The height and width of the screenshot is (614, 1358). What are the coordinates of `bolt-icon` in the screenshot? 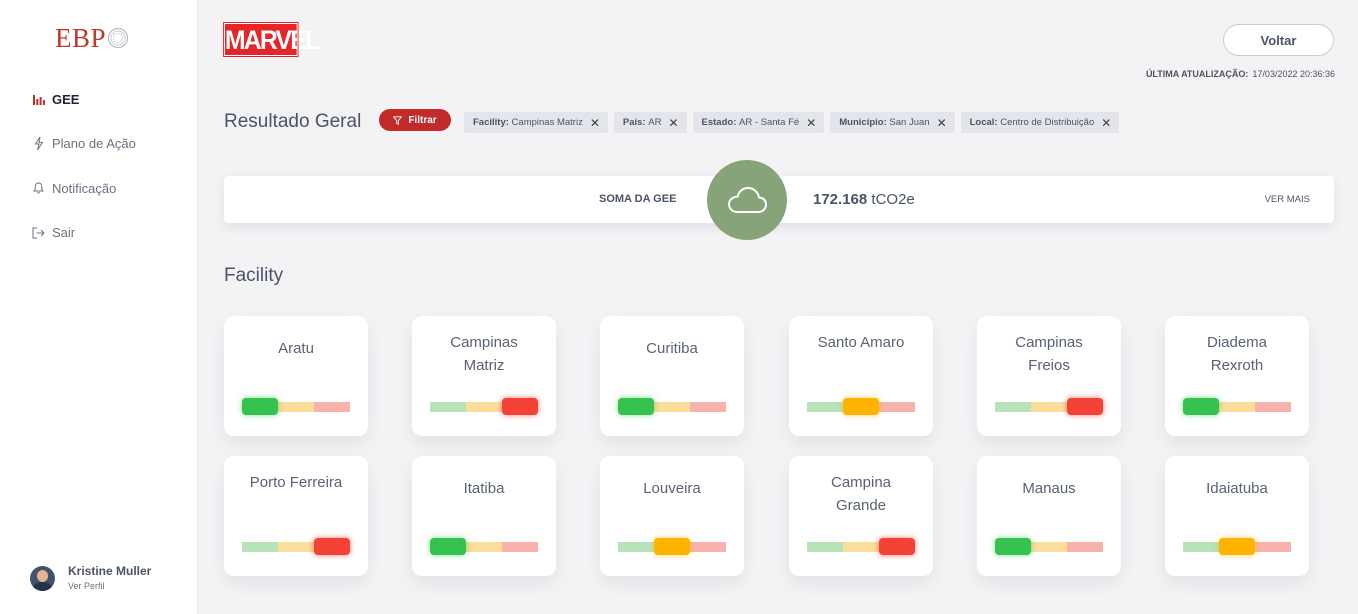 It's located at (38, 143).